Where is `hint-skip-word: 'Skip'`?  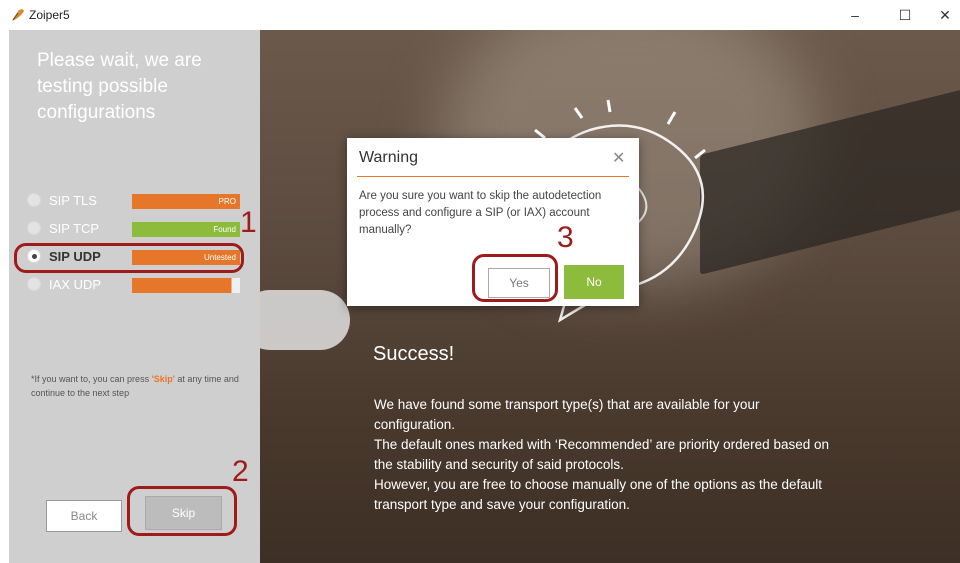
hint-skip-word: 'Skip' is located at coordinates (163, 379).